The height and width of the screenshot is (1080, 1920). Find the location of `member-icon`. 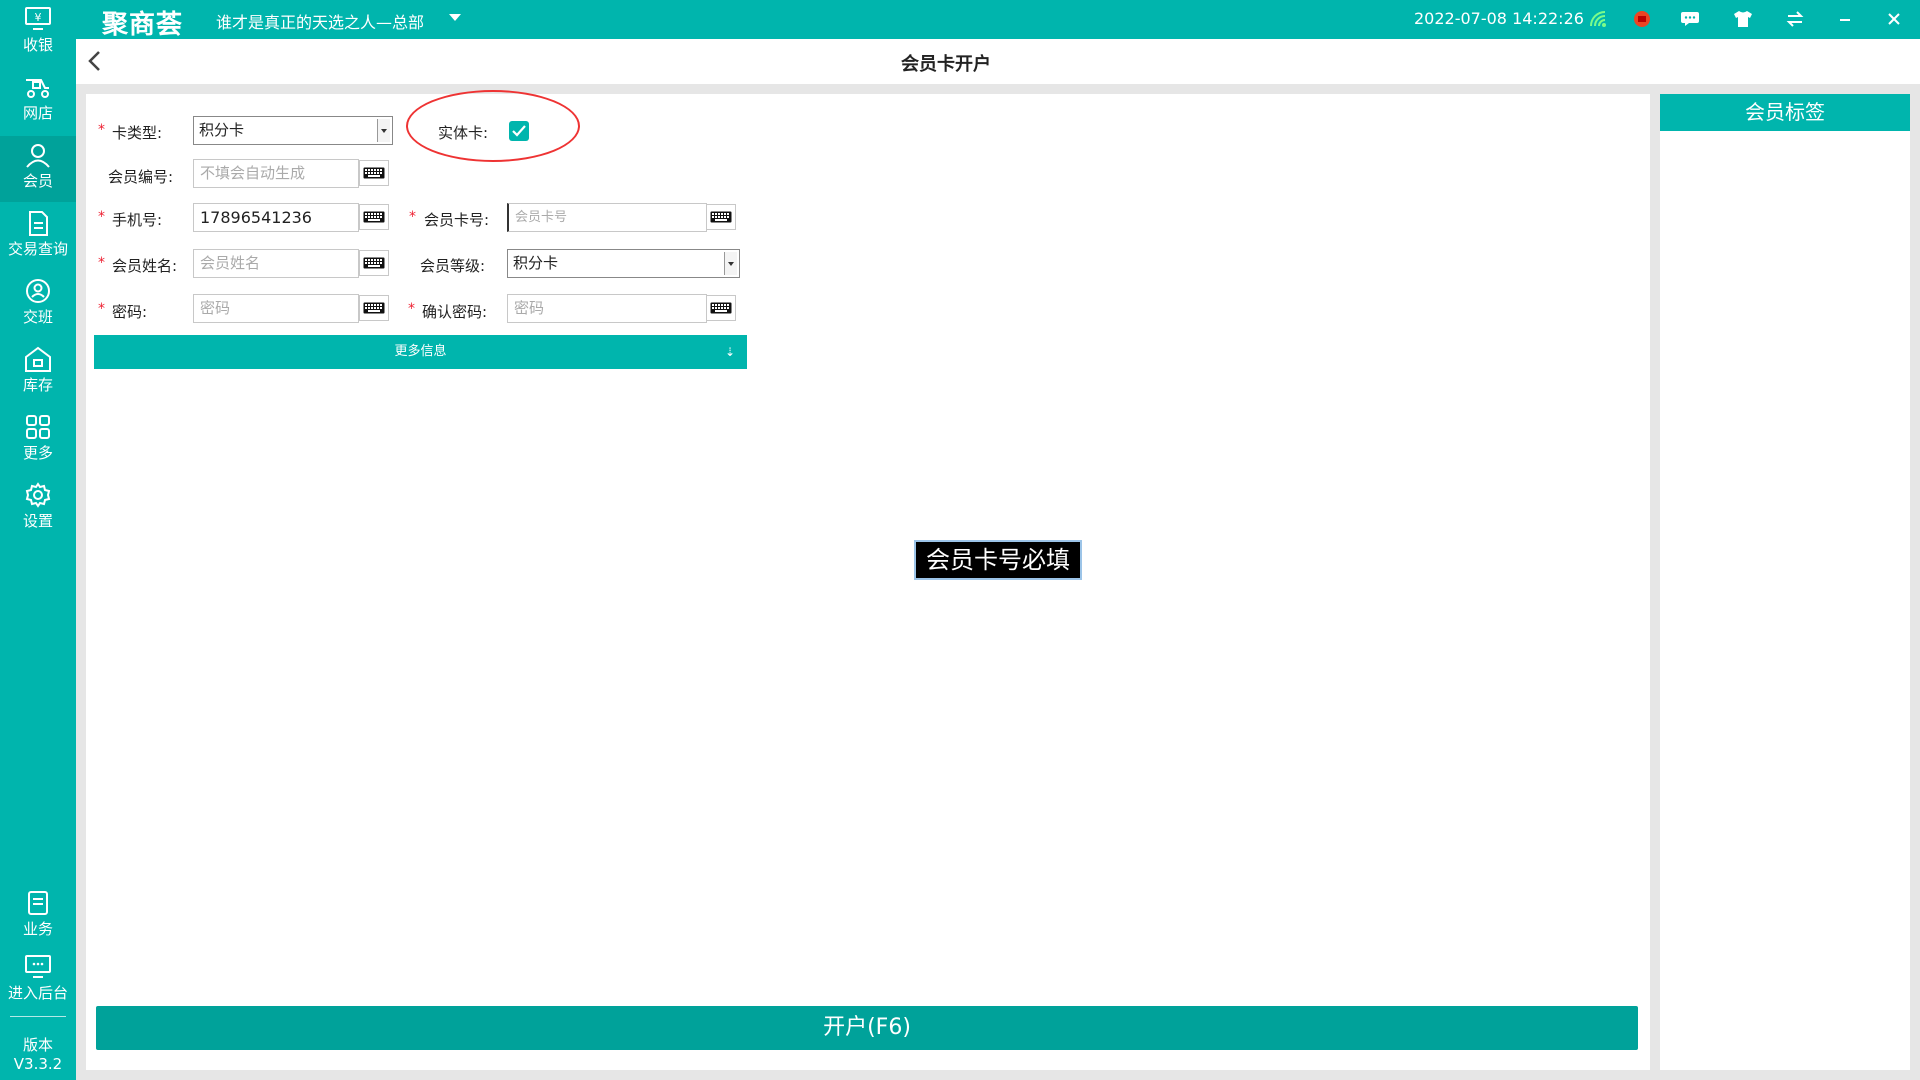

member-icon is located at coordinates (38, 156).